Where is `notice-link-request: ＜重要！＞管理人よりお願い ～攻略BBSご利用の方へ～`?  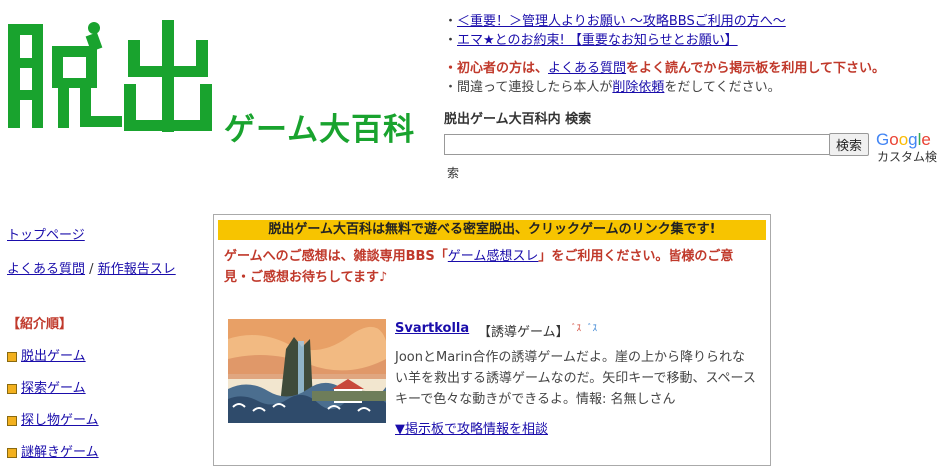
notice-link-request: ＜重要！＞管理人よりお願い ～攻略BBSご利用の方へ～ is located at coordinates (621, 21).